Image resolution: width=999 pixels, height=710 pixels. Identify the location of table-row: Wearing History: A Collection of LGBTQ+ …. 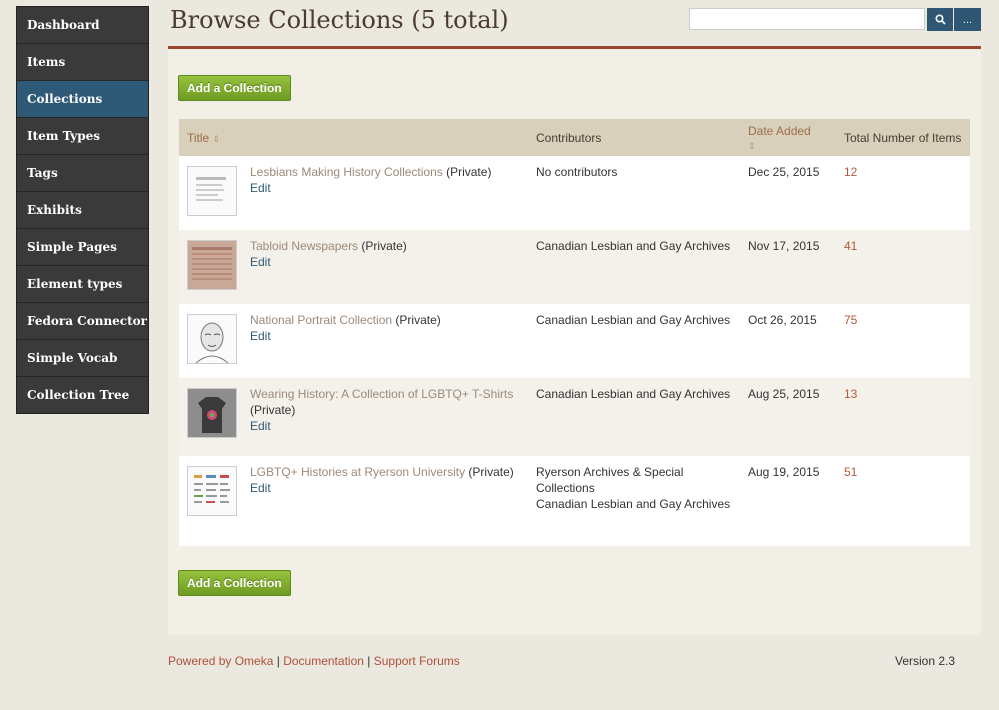
(574, 417).